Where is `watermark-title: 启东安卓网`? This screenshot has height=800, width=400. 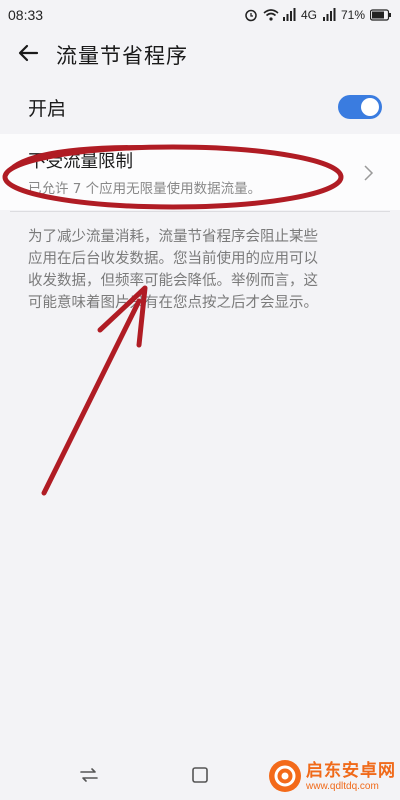
watermark-title: 启东安卓网 is located at coordinates (351, 770).